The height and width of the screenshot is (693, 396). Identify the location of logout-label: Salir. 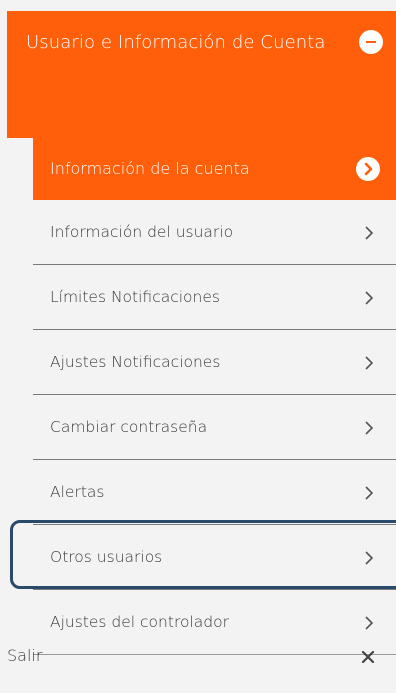
(25, 655).